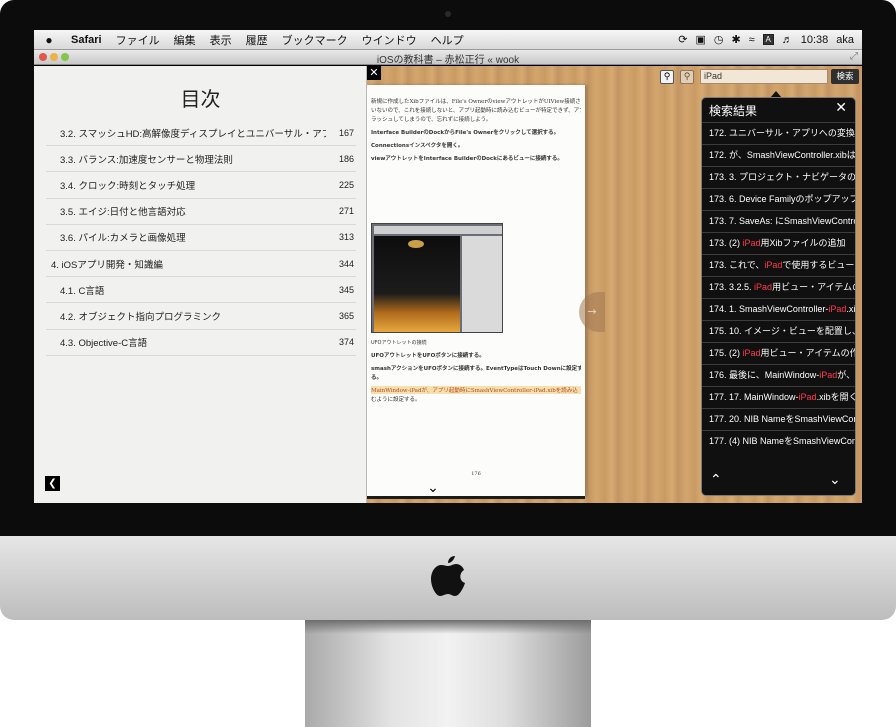 Image resolution: width=896 pixels, height=727 pixels. I want to click on result-item: 173. (2) iPad用Xibファイルの追加, so click(778, 243).